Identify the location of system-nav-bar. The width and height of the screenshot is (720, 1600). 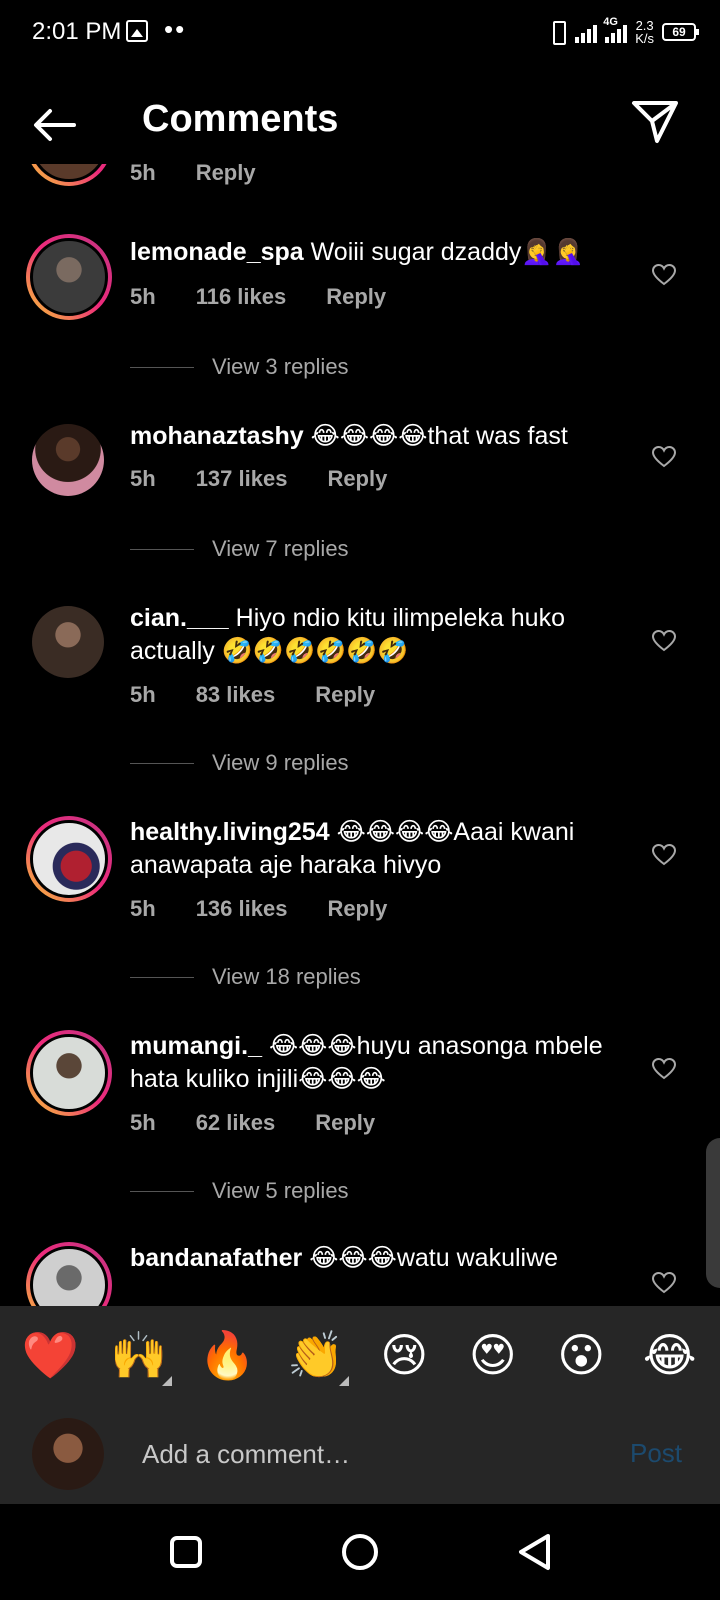
(360, 1552).